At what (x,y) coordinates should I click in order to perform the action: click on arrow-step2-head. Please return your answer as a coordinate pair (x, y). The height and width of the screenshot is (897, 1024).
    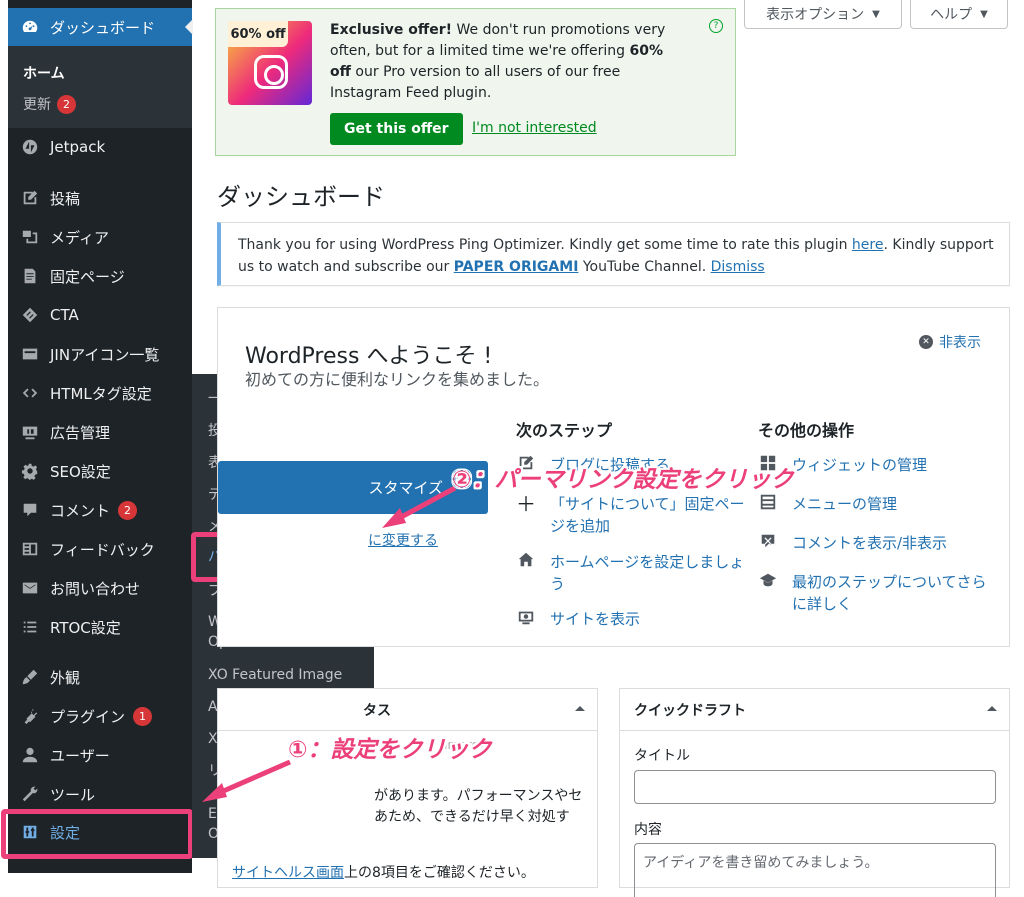
    Looking at the image, I should click on (394, 518).